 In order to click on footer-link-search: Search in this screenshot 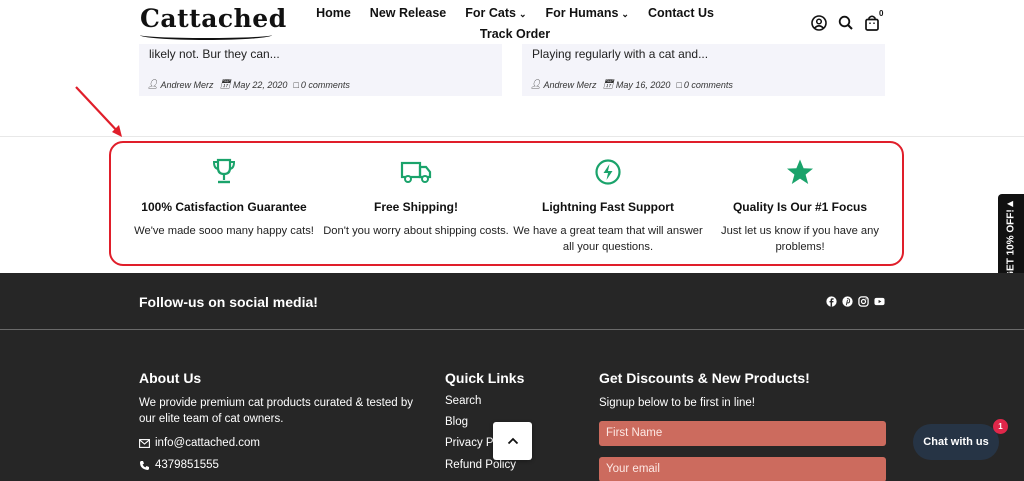, I will do `click(463, 401)`.